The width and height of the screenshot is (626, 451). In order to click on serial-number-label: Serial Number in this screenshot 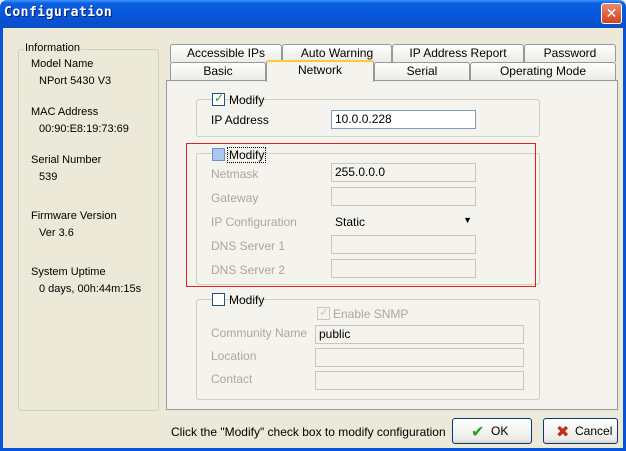, I will do `click(66, 160)`.